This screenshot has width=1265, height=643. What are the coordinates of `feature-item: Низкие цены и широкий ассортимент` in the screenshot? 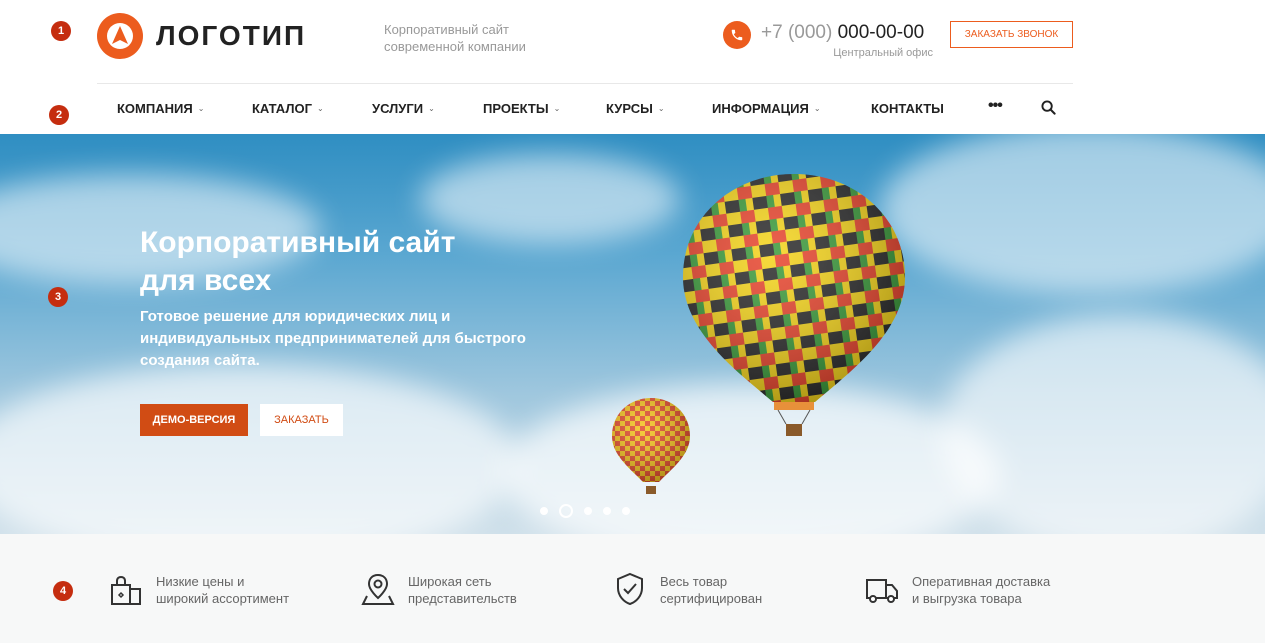 It's located at (212, 589).